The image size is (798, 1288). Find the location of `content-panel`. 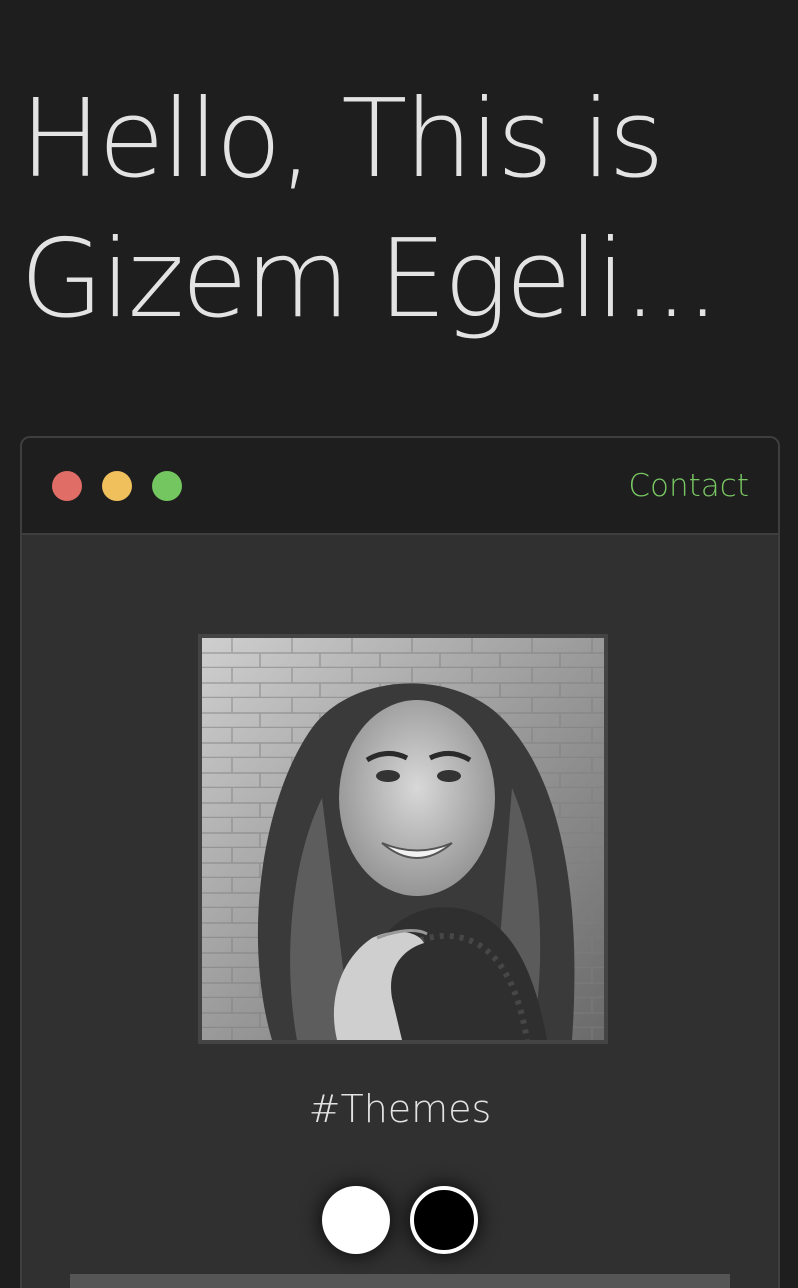

content-panel is located at coordinates (400, 1281).